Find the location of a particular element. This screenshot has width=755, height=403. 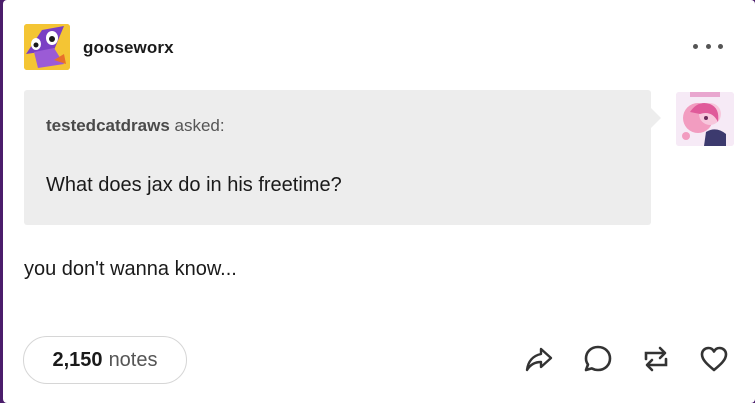

blog-avatar is located at coordinates (47, 47).